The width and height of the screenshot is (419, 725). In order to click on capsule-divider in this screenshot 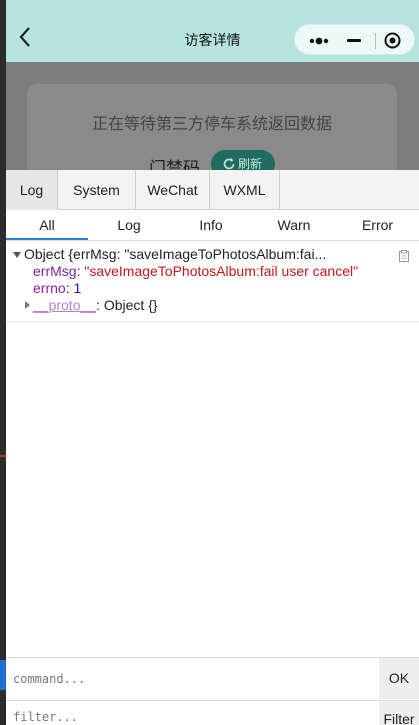, I will do `click(375, 41)`.